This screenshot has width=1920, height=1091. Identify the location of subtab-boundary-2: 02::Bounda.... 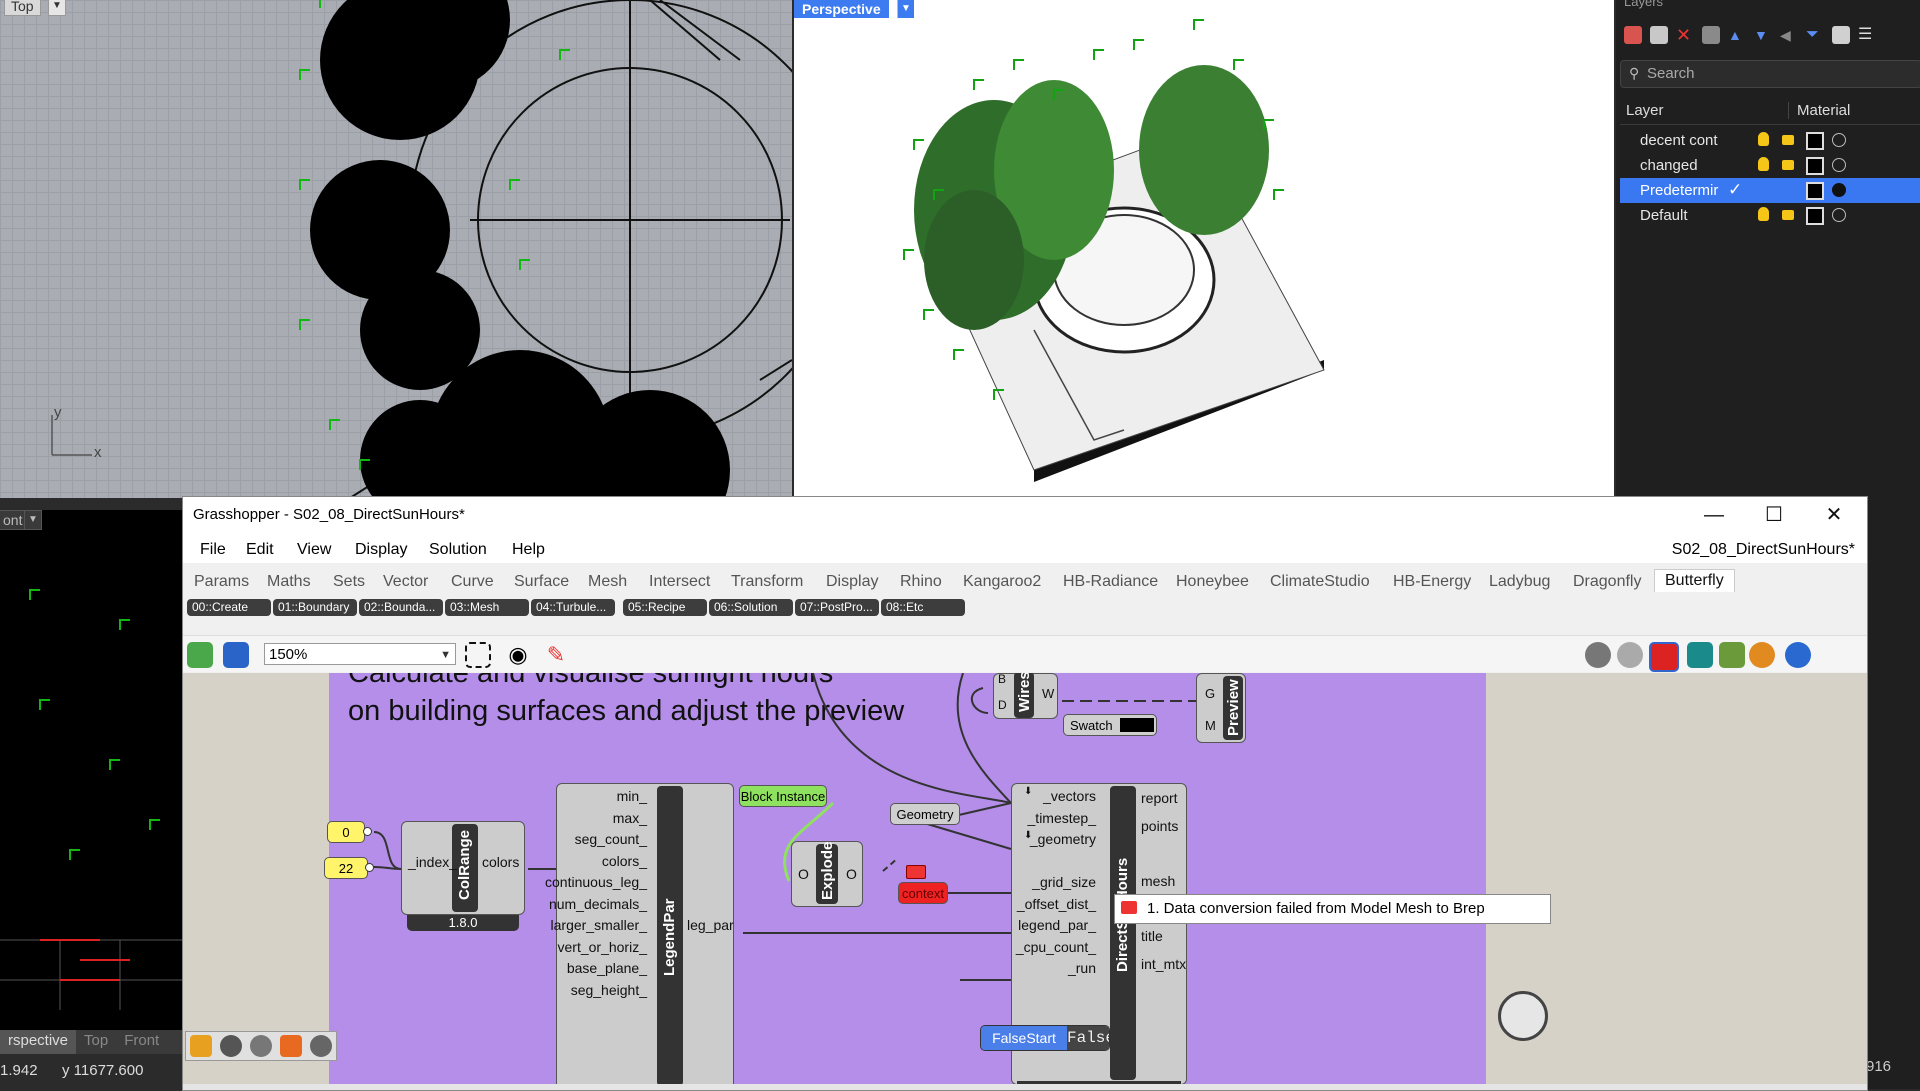
(401, 607).